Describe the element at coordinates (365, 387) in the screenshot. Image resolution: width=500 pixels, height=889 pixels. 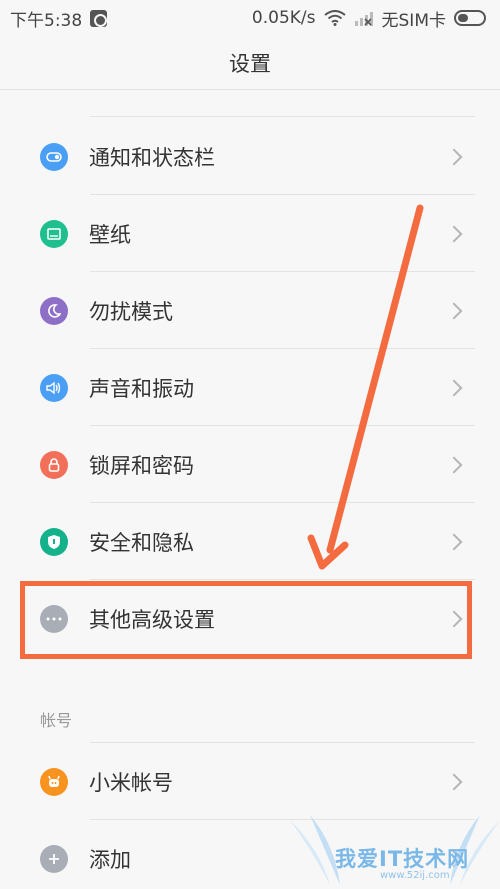
I see `annotation-arrow` at that location.